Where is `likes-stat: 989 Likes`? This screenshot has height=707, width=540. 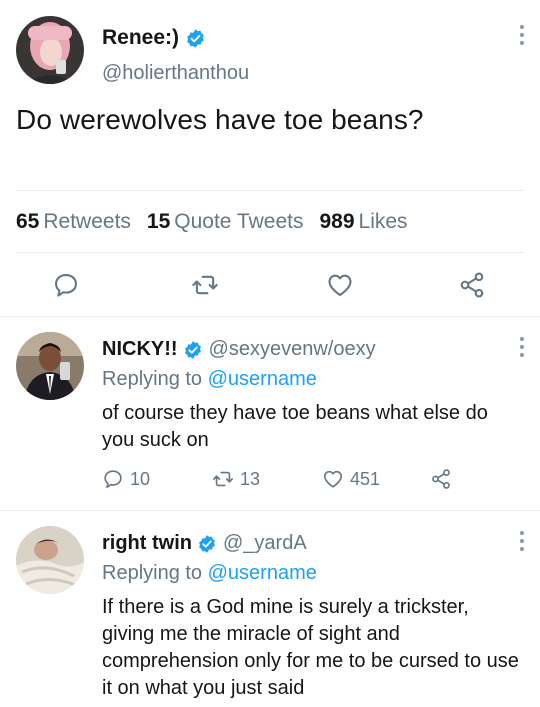 likes-stat: 989 Likes is located at coordinates (363, 222).